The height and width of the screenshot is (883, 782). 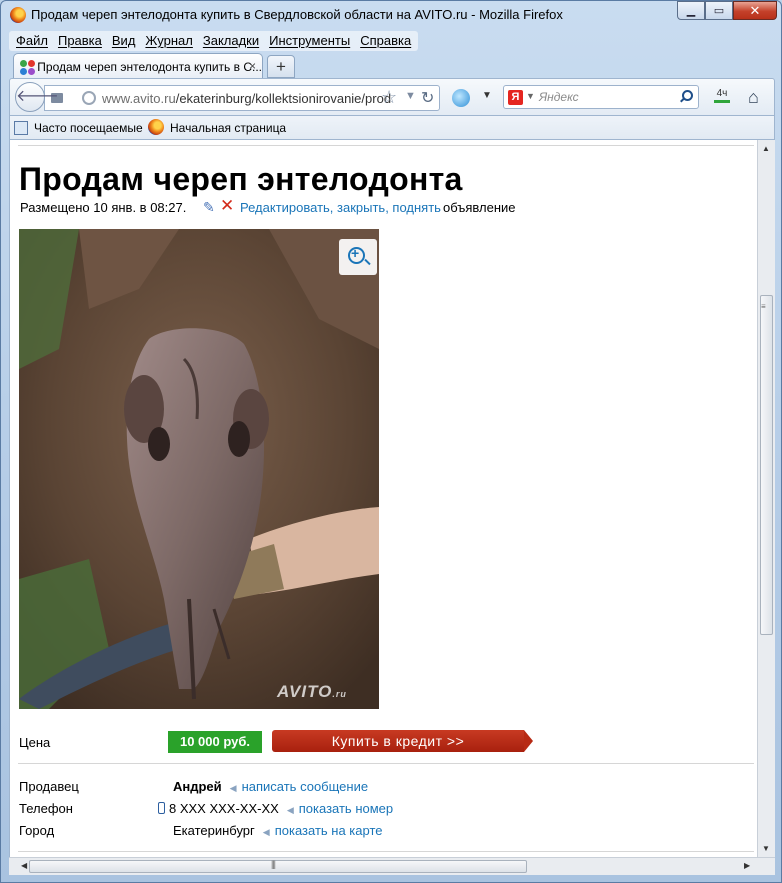 I want to click on most-visited-icon, so click(x=21, y=128).